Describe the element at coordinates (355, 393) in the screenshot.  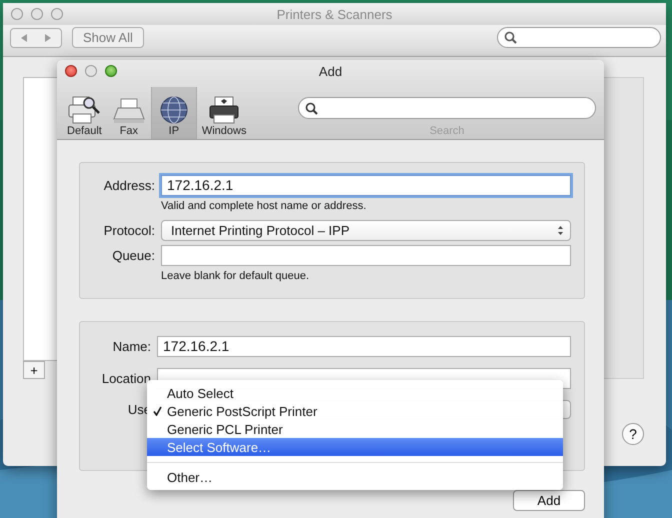
I see `menu-item: Auto Select` at that location.